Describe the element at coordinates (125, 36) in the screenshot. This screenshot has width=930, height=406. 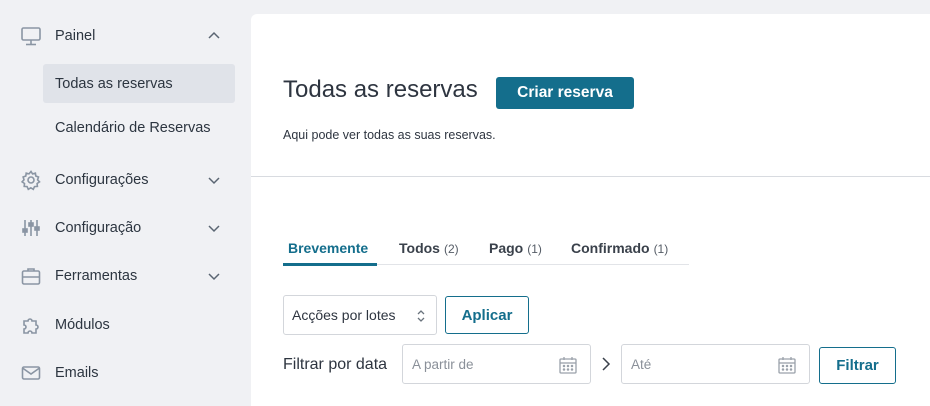
I see `sidebar-item-painel: Painel` at that location.